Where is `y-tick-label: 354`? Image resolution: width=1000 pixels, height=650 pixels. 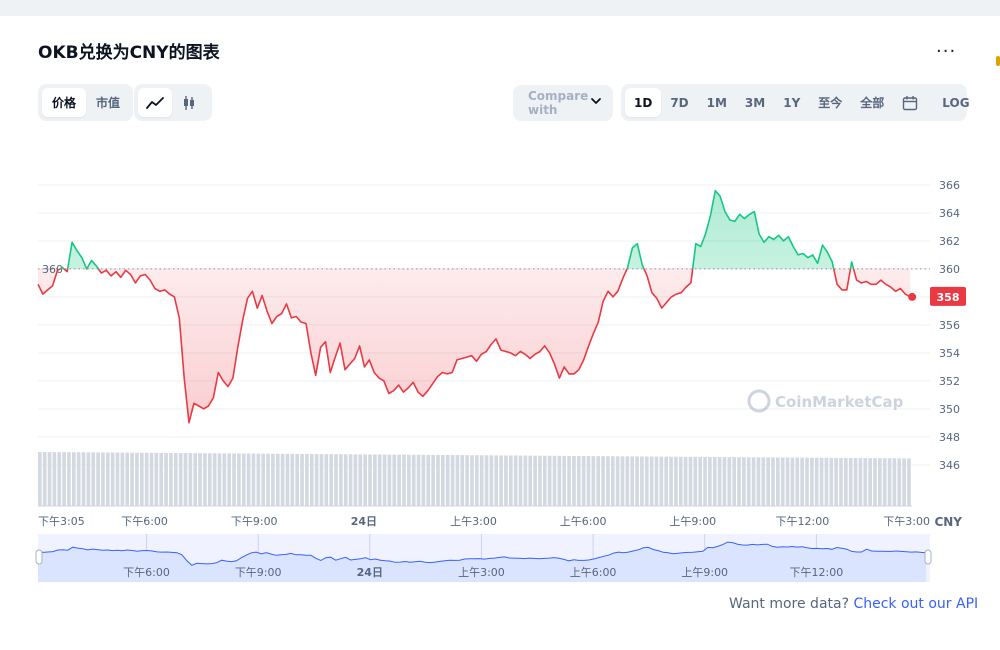 y-tick-label: 354 is located at coordinates (949, 353).